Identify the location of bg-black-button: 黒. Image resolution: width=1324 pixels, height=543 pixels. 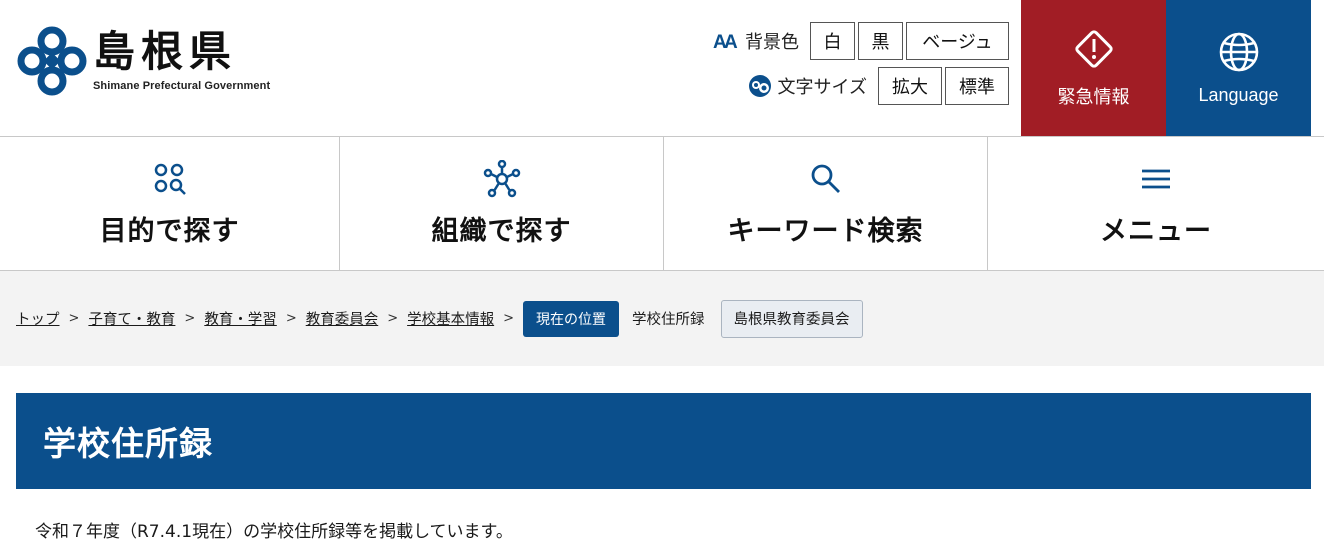
(880, 41).